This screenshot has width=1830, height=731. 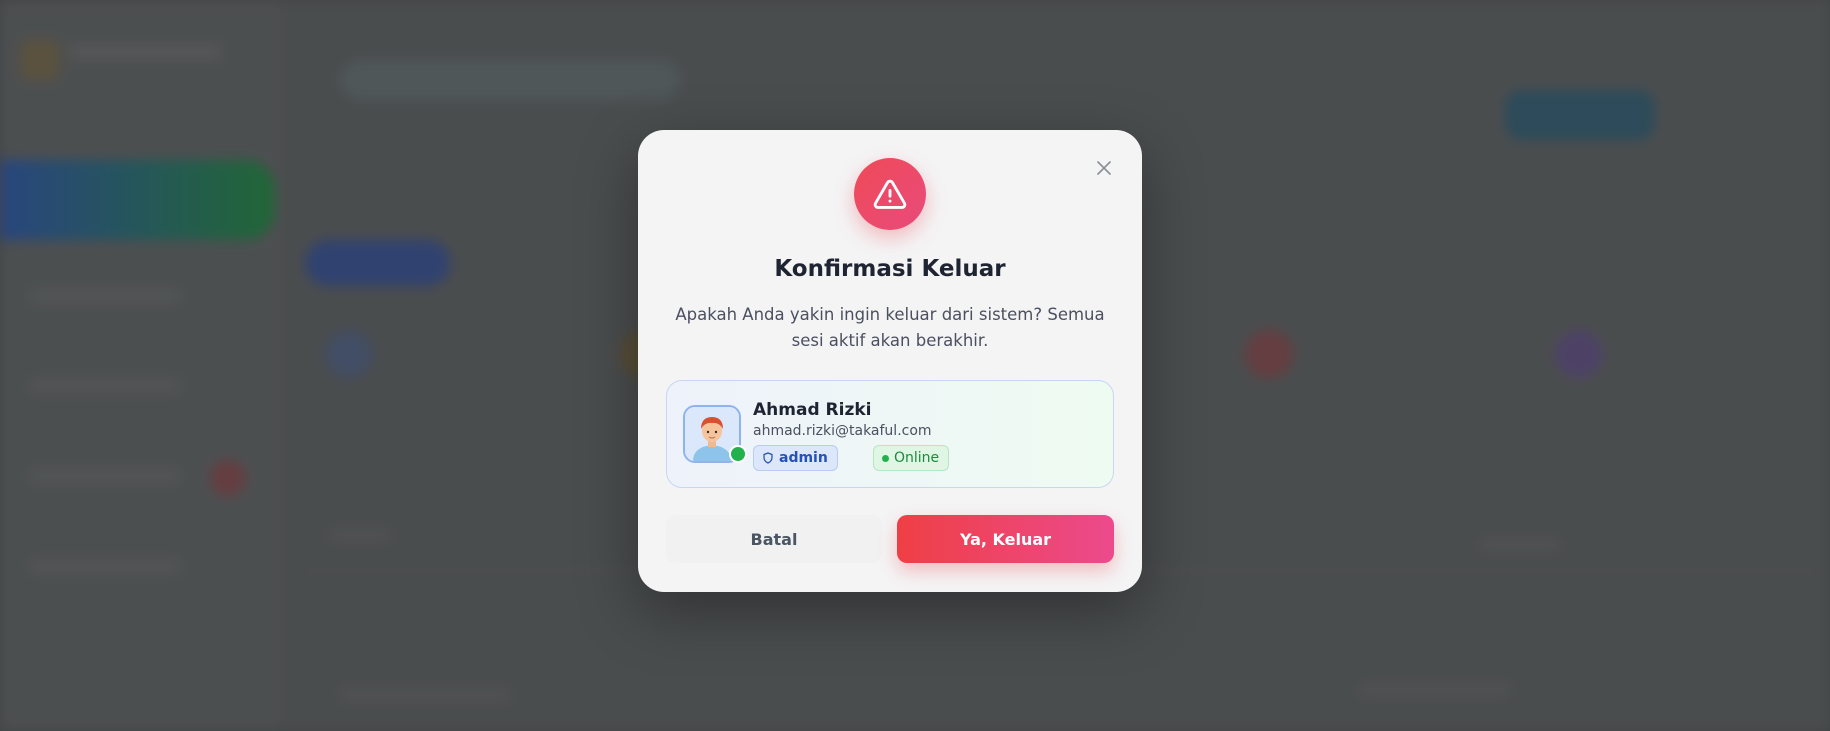 I want to click on role-badge: admin, so click(x=795, y=458).